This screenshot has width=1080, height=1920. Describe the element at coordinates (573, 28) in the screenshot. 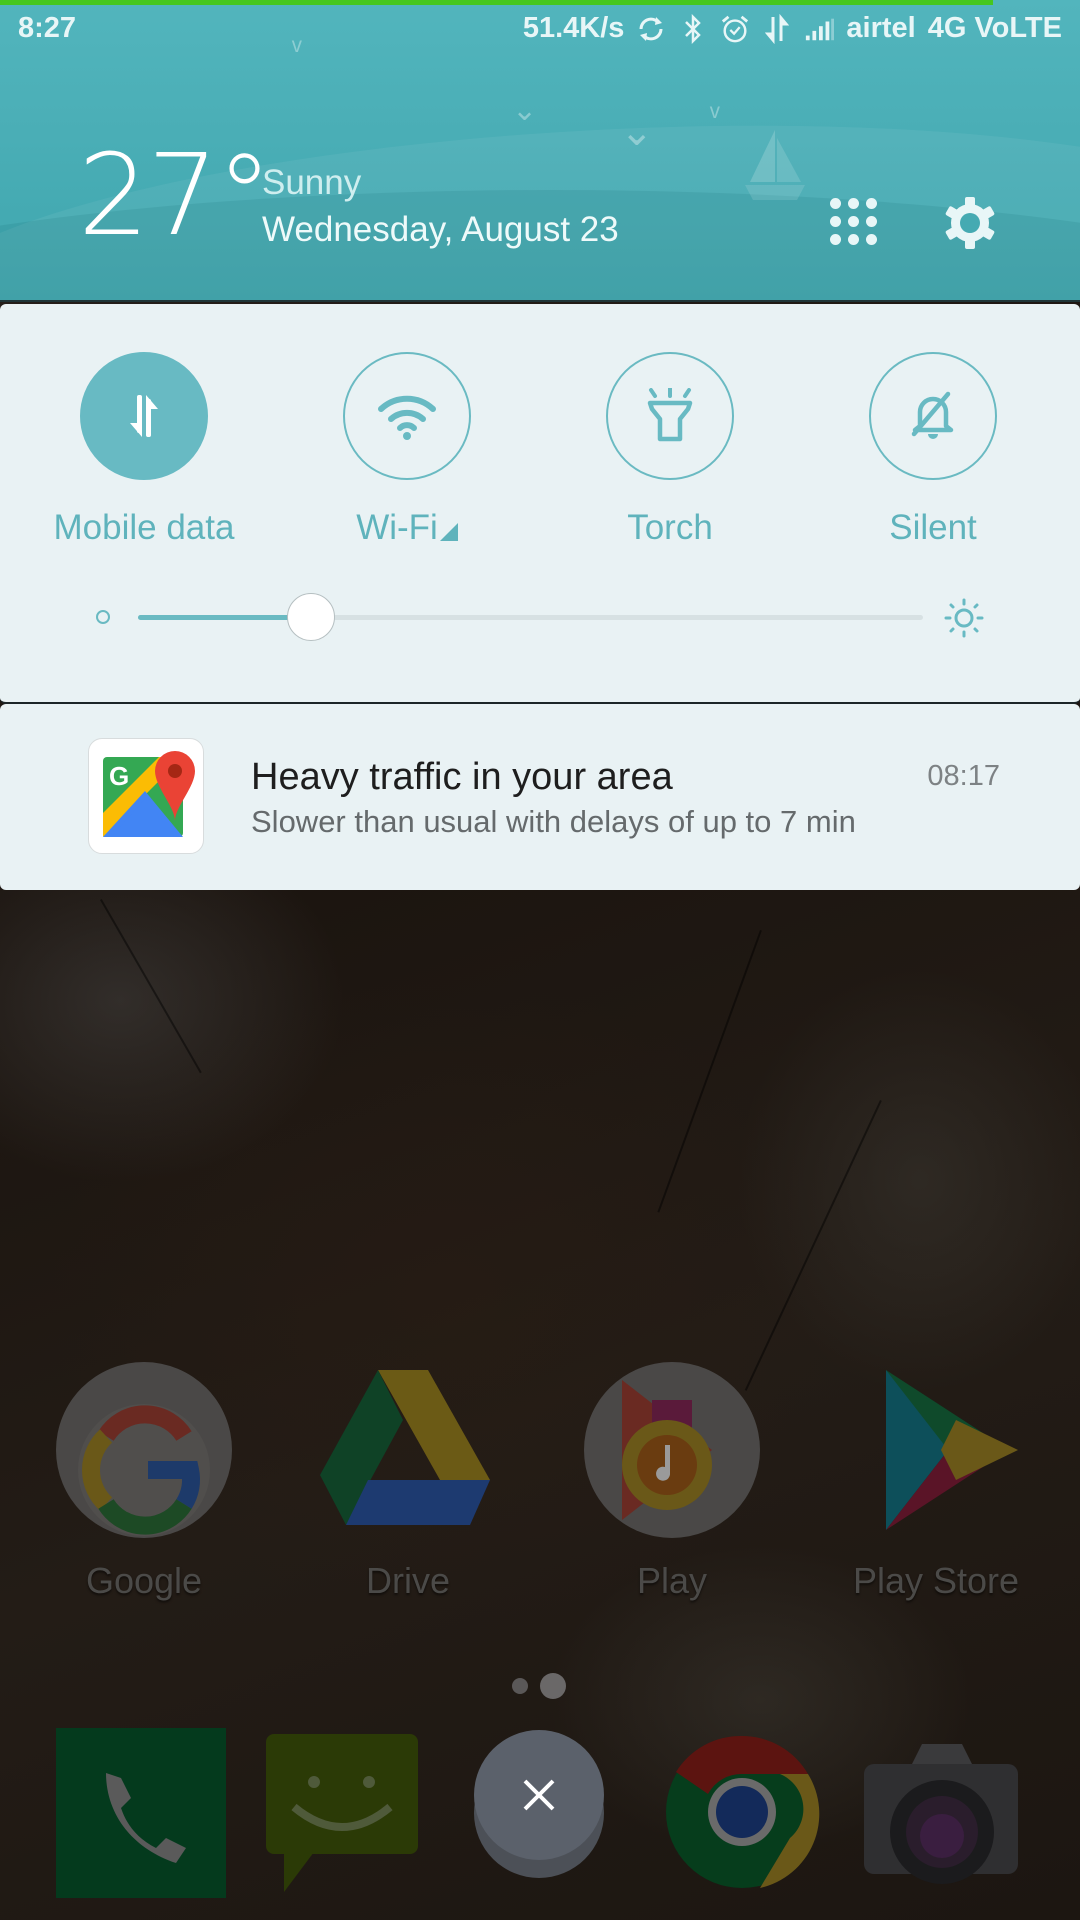

I see `network-speed: 51.4K/s` at that location.